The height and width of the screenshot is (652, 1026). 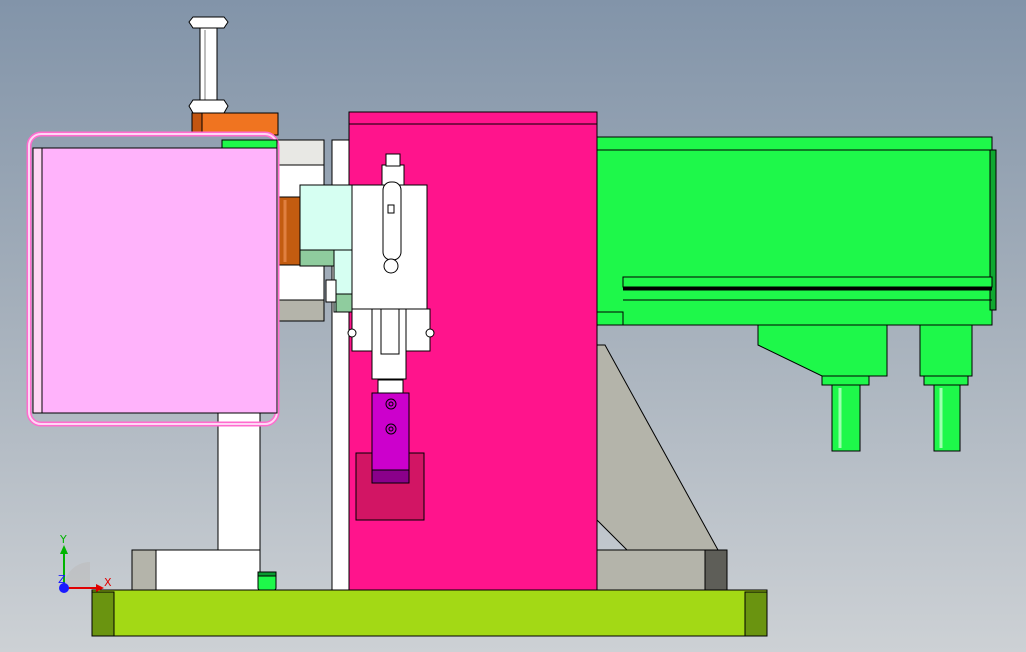 I want to click on x-axis-label: X, so click(x=108, y=582).